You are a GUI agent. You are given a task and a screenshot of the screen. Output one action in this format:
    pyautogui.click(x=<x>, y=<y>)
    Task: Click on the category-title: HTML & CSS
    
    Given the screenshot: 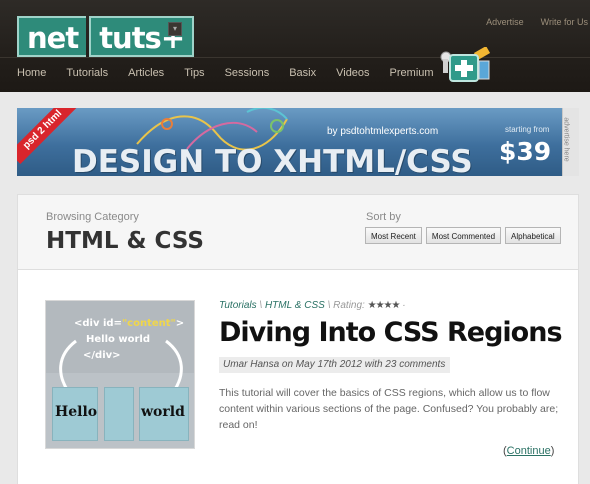 What is the action you would take?
    pyautogui.click(x=125, y=241)
    